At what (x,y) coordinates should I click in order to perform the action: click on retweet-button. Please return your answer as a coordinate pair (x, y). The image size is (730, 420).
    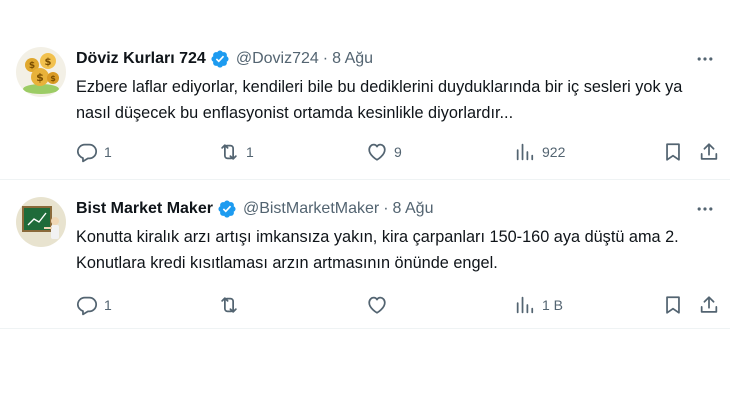
    Looking at the image, I should click on (232, 305).